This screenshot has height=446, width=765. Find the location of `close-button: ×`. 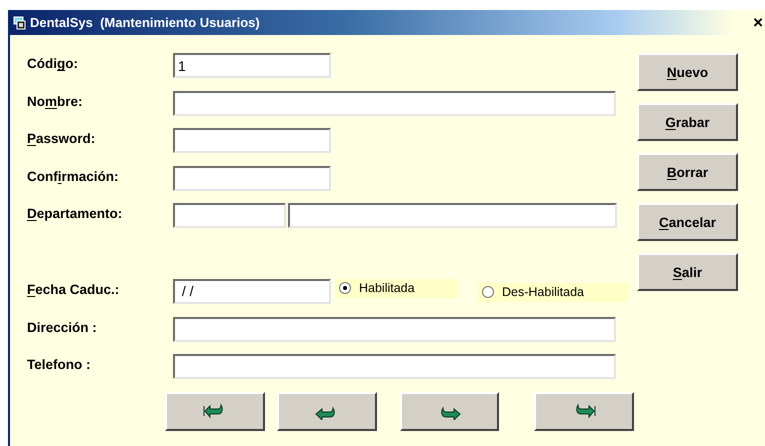

close-button: × is located at coordinates (758, 22).